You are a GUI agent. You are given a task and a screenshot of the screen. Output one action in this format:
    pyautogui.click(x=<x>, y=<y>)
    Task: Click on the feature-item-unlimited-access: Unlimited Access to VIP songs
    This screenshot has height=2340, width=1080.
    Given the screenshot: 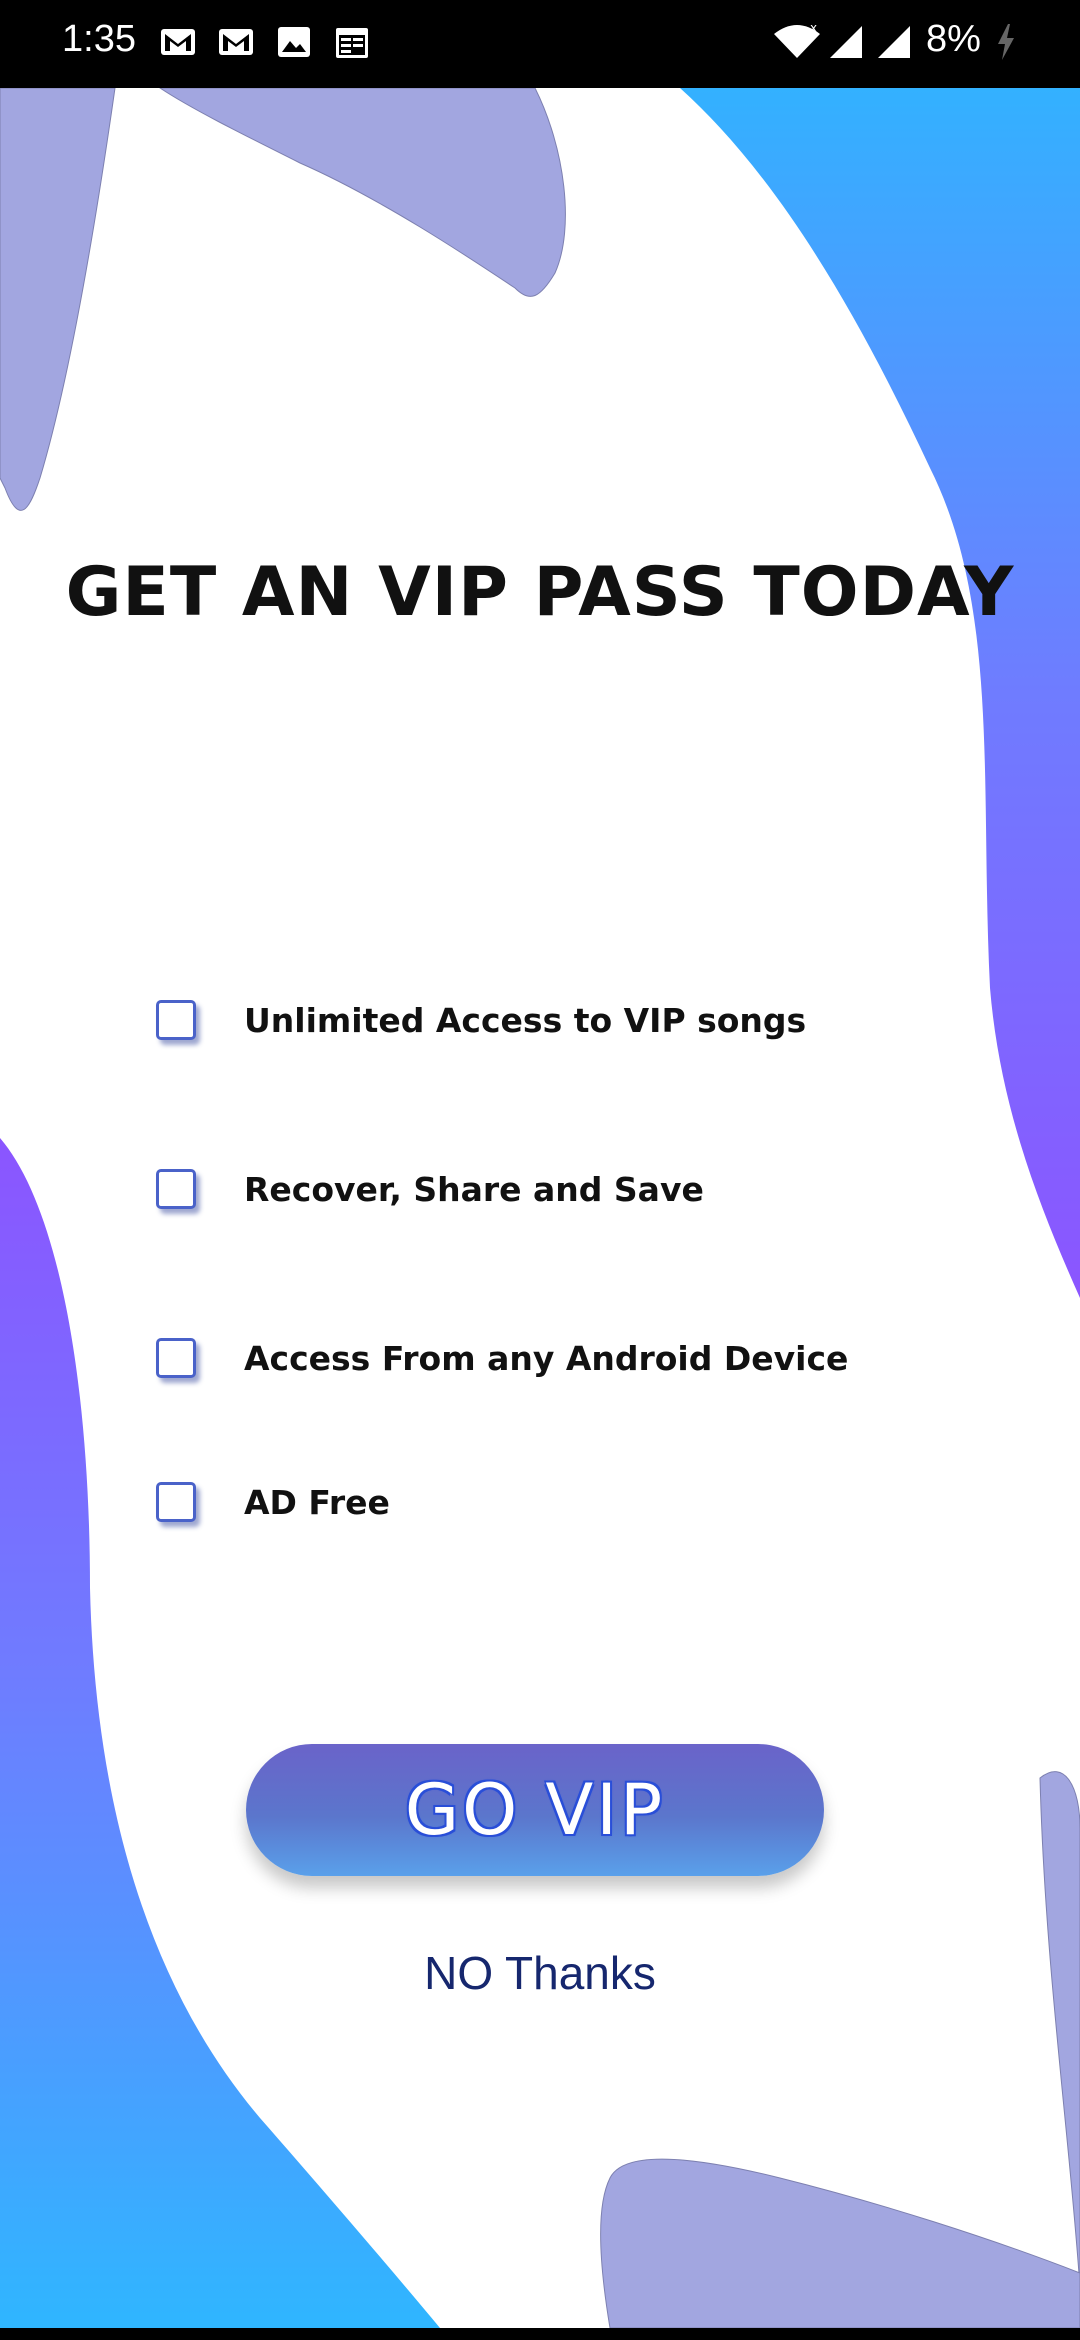 What is the action you would take?
    pyautogui.click(x=481, y=1020)
    